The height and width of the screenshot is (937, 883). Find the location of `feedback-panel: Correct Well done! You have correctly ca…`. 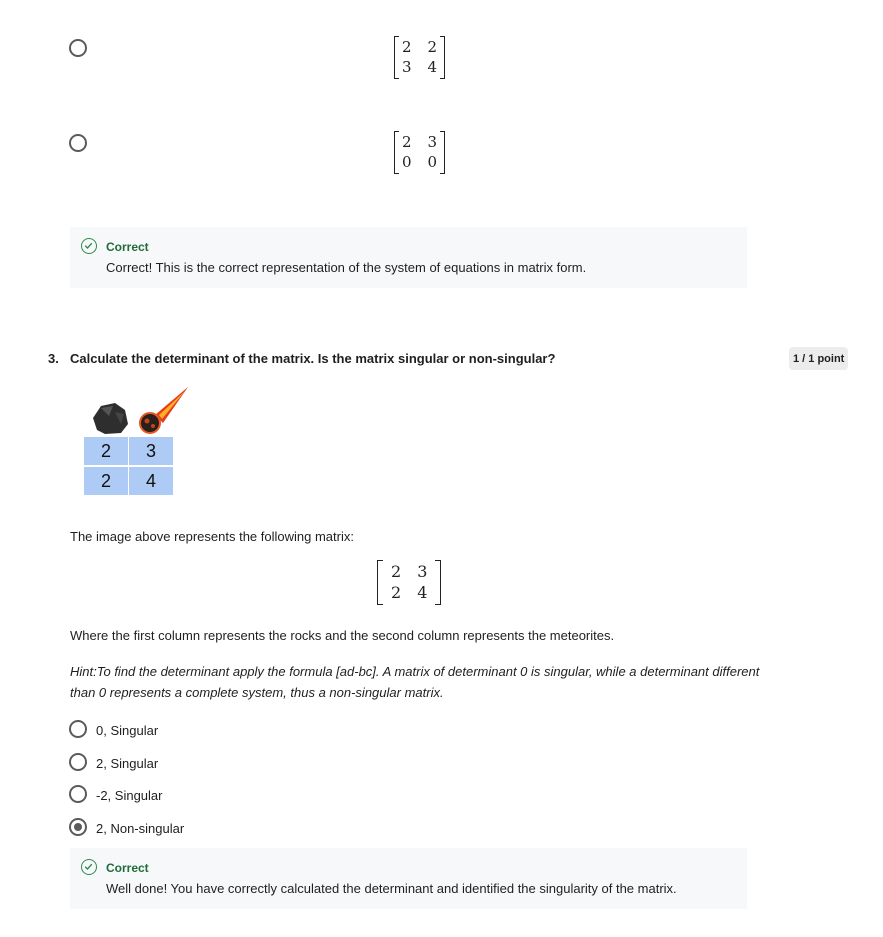

feedback-panel: Correct Well done! You have correctly ca… is located at coordinates (408, 878).